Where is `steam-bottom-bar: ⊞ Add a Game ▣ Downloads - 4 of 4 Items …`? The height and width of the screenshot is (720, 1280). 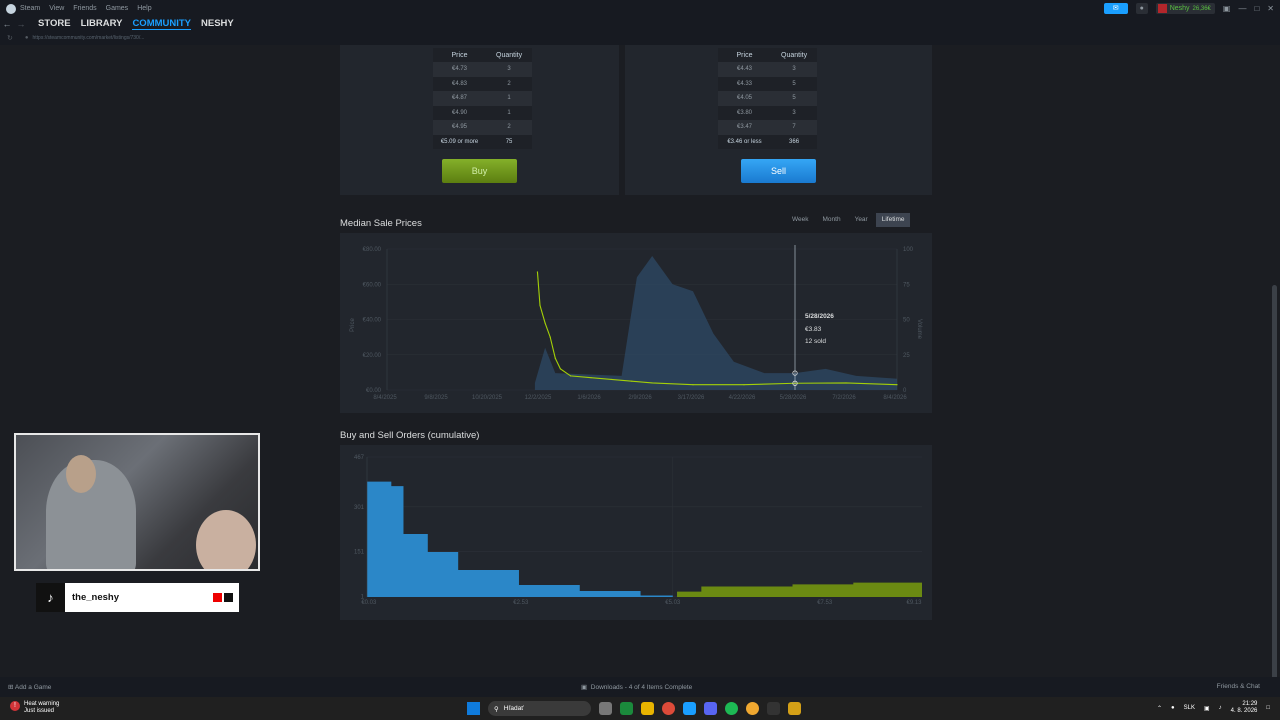 steam-bottom-bar: ⊞ Add a Game ▣ Downloads - 4 of 4 Items … is located at coordinates (640, 687).